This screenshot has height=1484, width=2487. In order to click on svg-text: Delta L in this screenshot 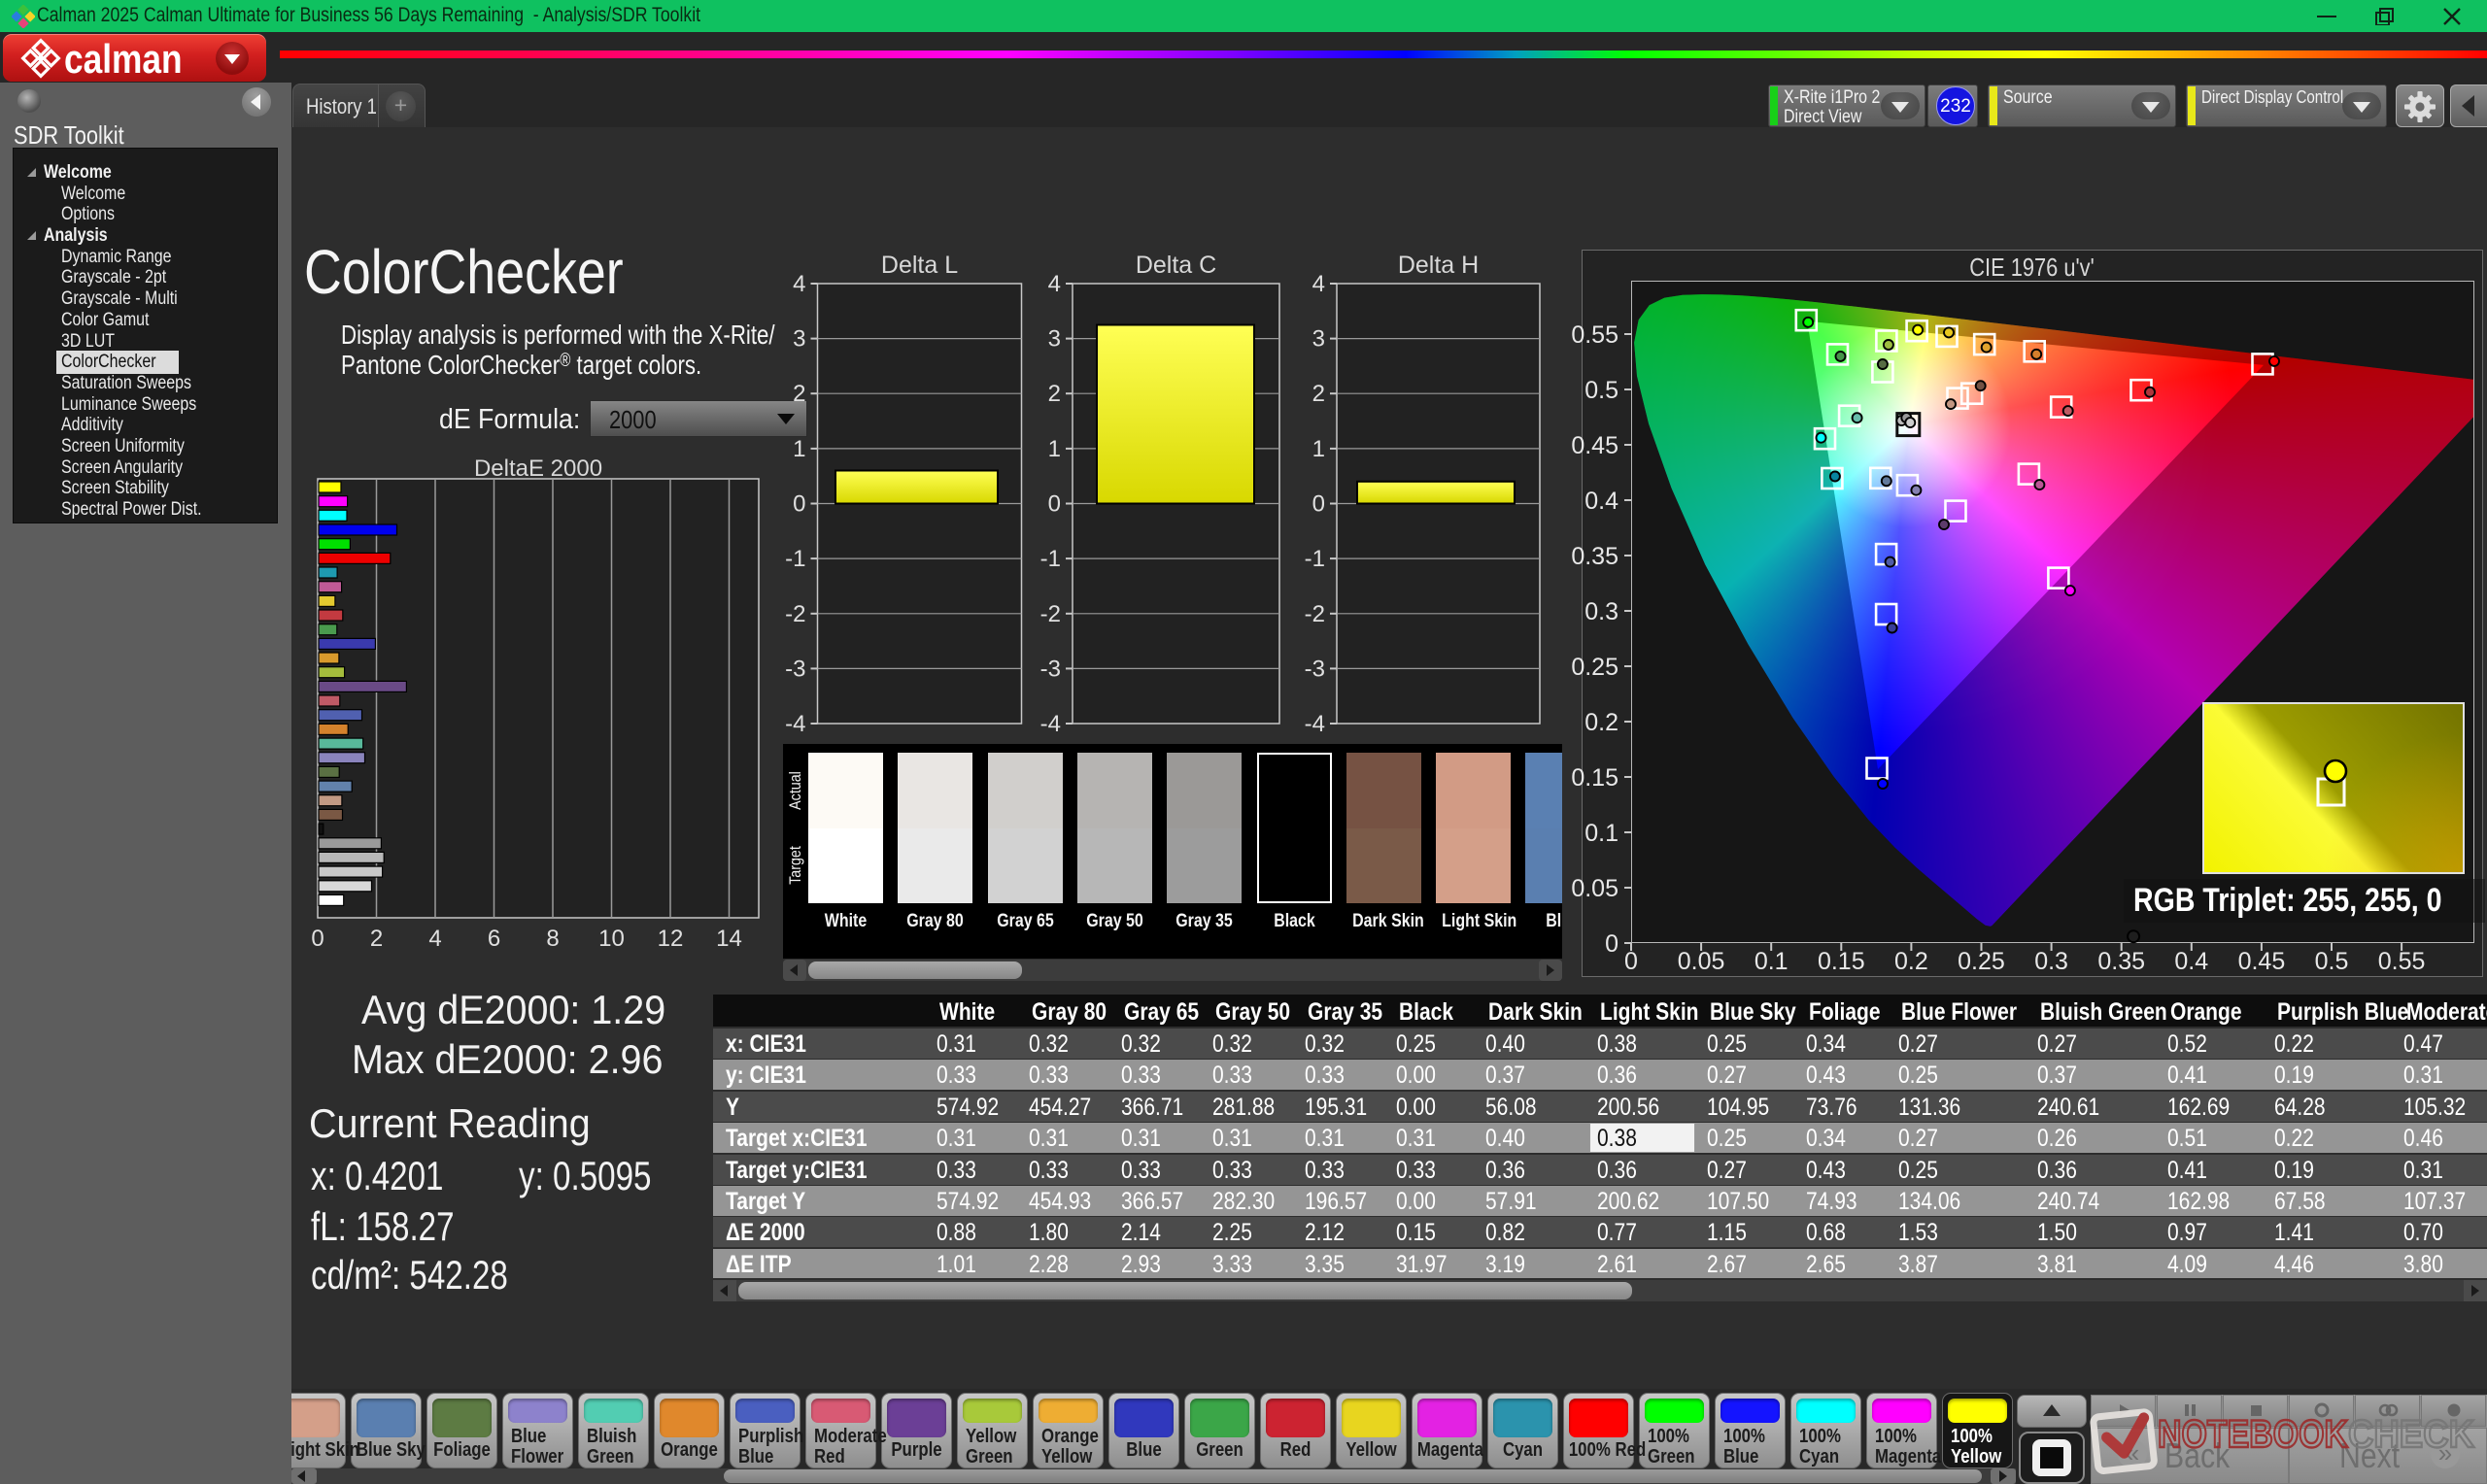, I will do `click(919, 265)`.